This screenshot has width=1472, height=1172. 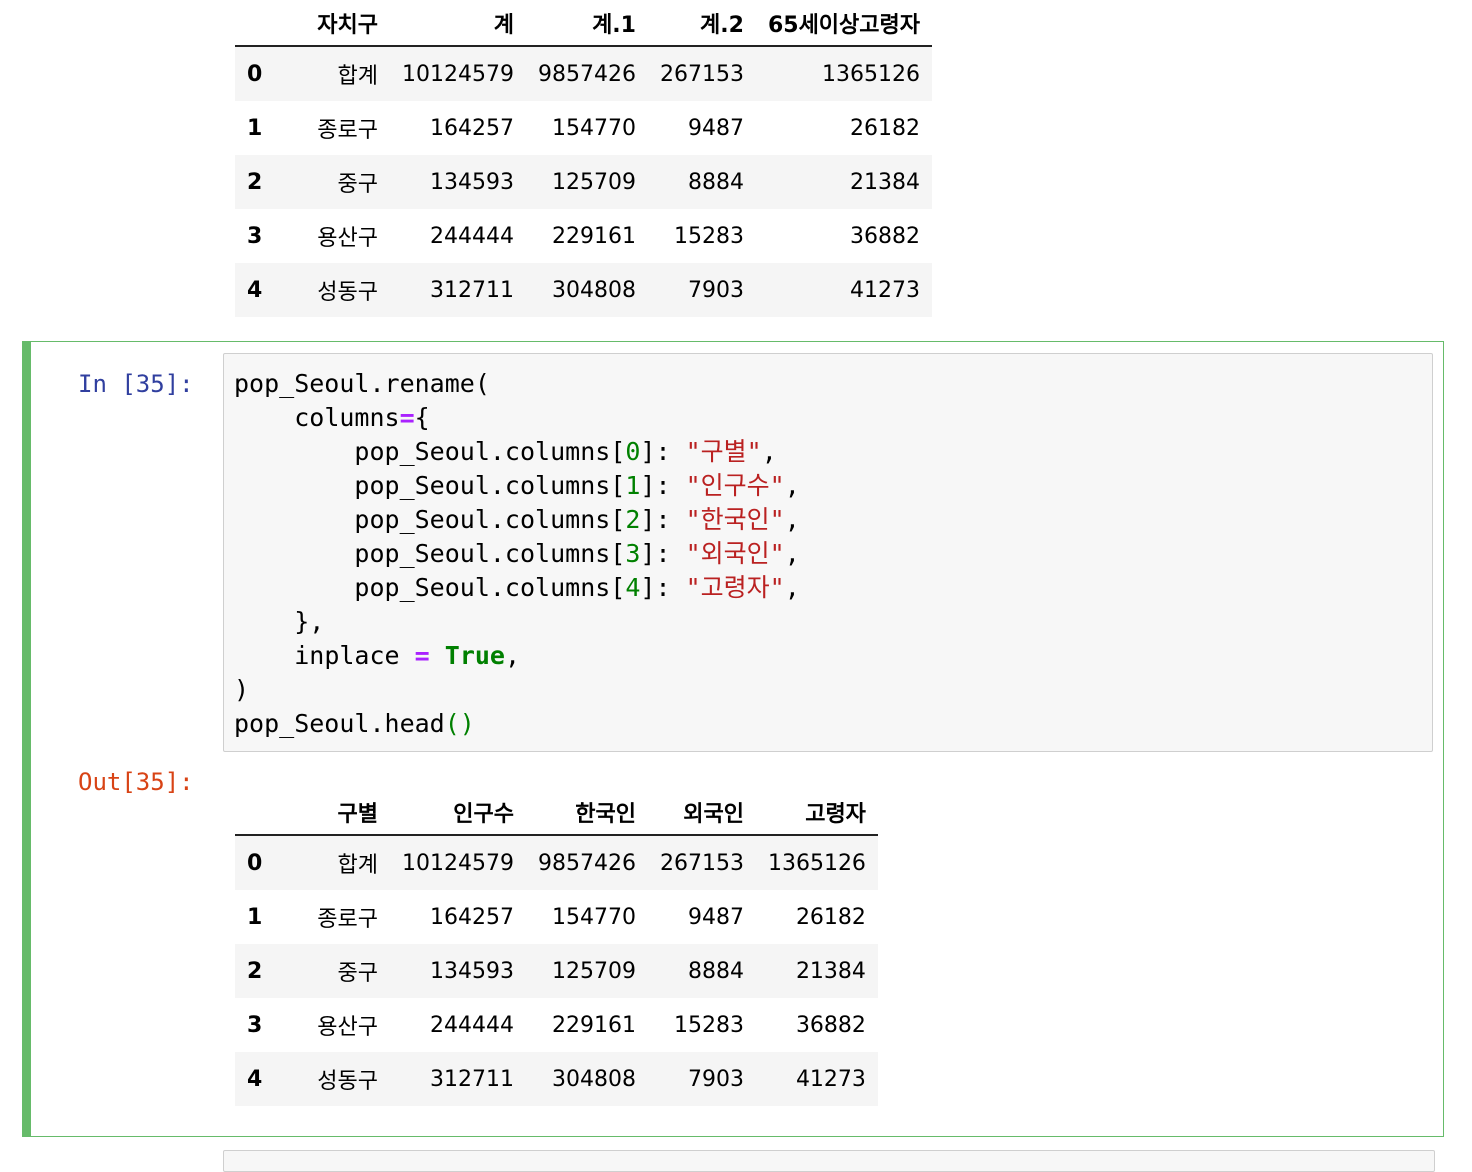 I want to click on code-token: columns, so click(x=347, y=417).